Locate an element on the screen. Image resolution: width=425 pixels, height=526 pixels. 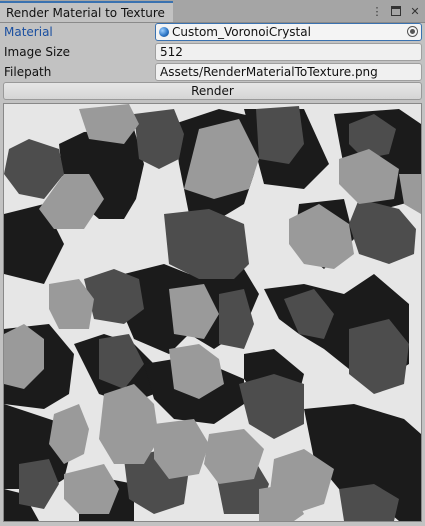
material-label: Material is located at coordinates (28, 32).